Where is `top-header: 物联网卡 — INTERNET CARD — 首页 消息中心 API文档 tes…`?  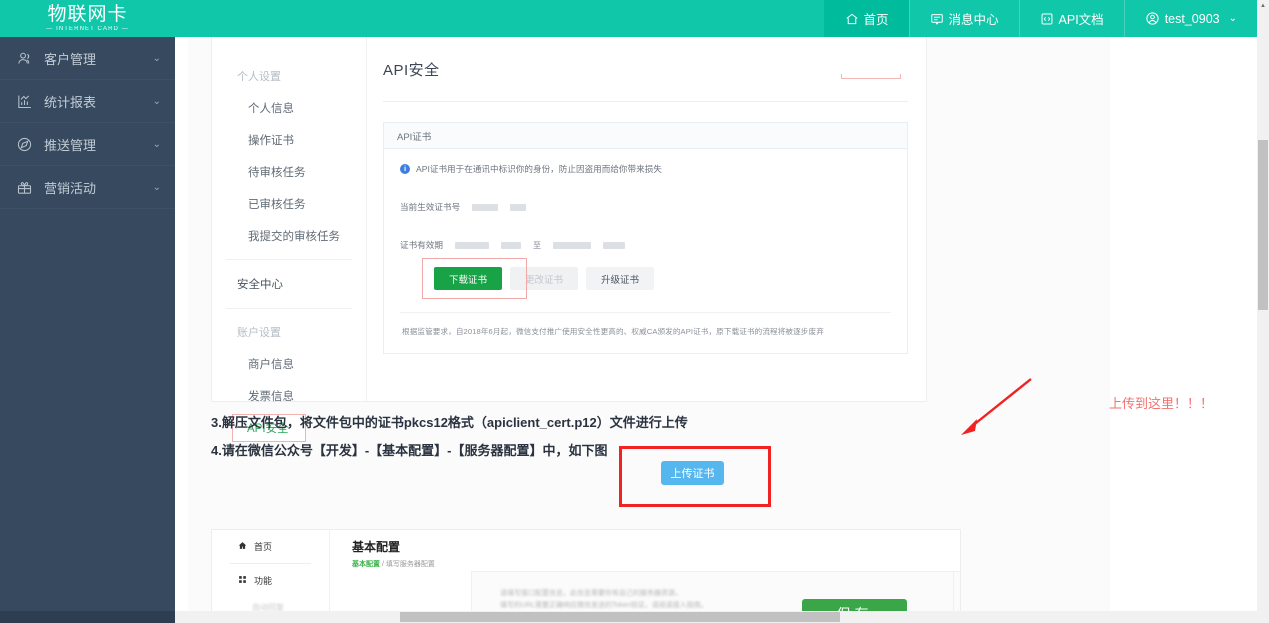 top-header: 物联网卡 — INTERNET CARD — 首页 消息中心 API文档 tes… is located at coordinates (628, 18).